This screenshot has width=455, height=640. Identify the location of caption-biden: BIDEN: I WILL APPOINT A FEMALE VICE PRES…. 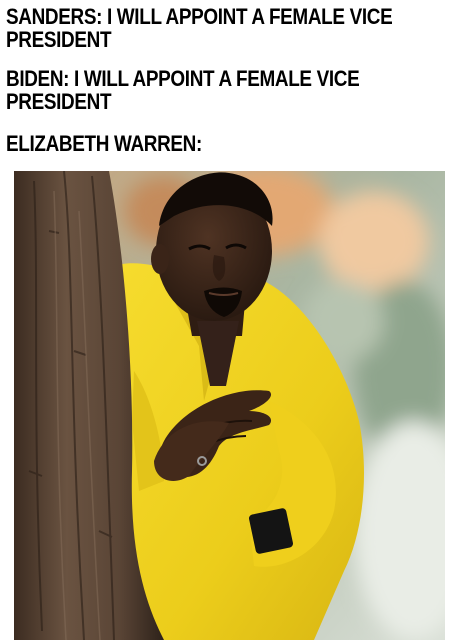
(183, 90).